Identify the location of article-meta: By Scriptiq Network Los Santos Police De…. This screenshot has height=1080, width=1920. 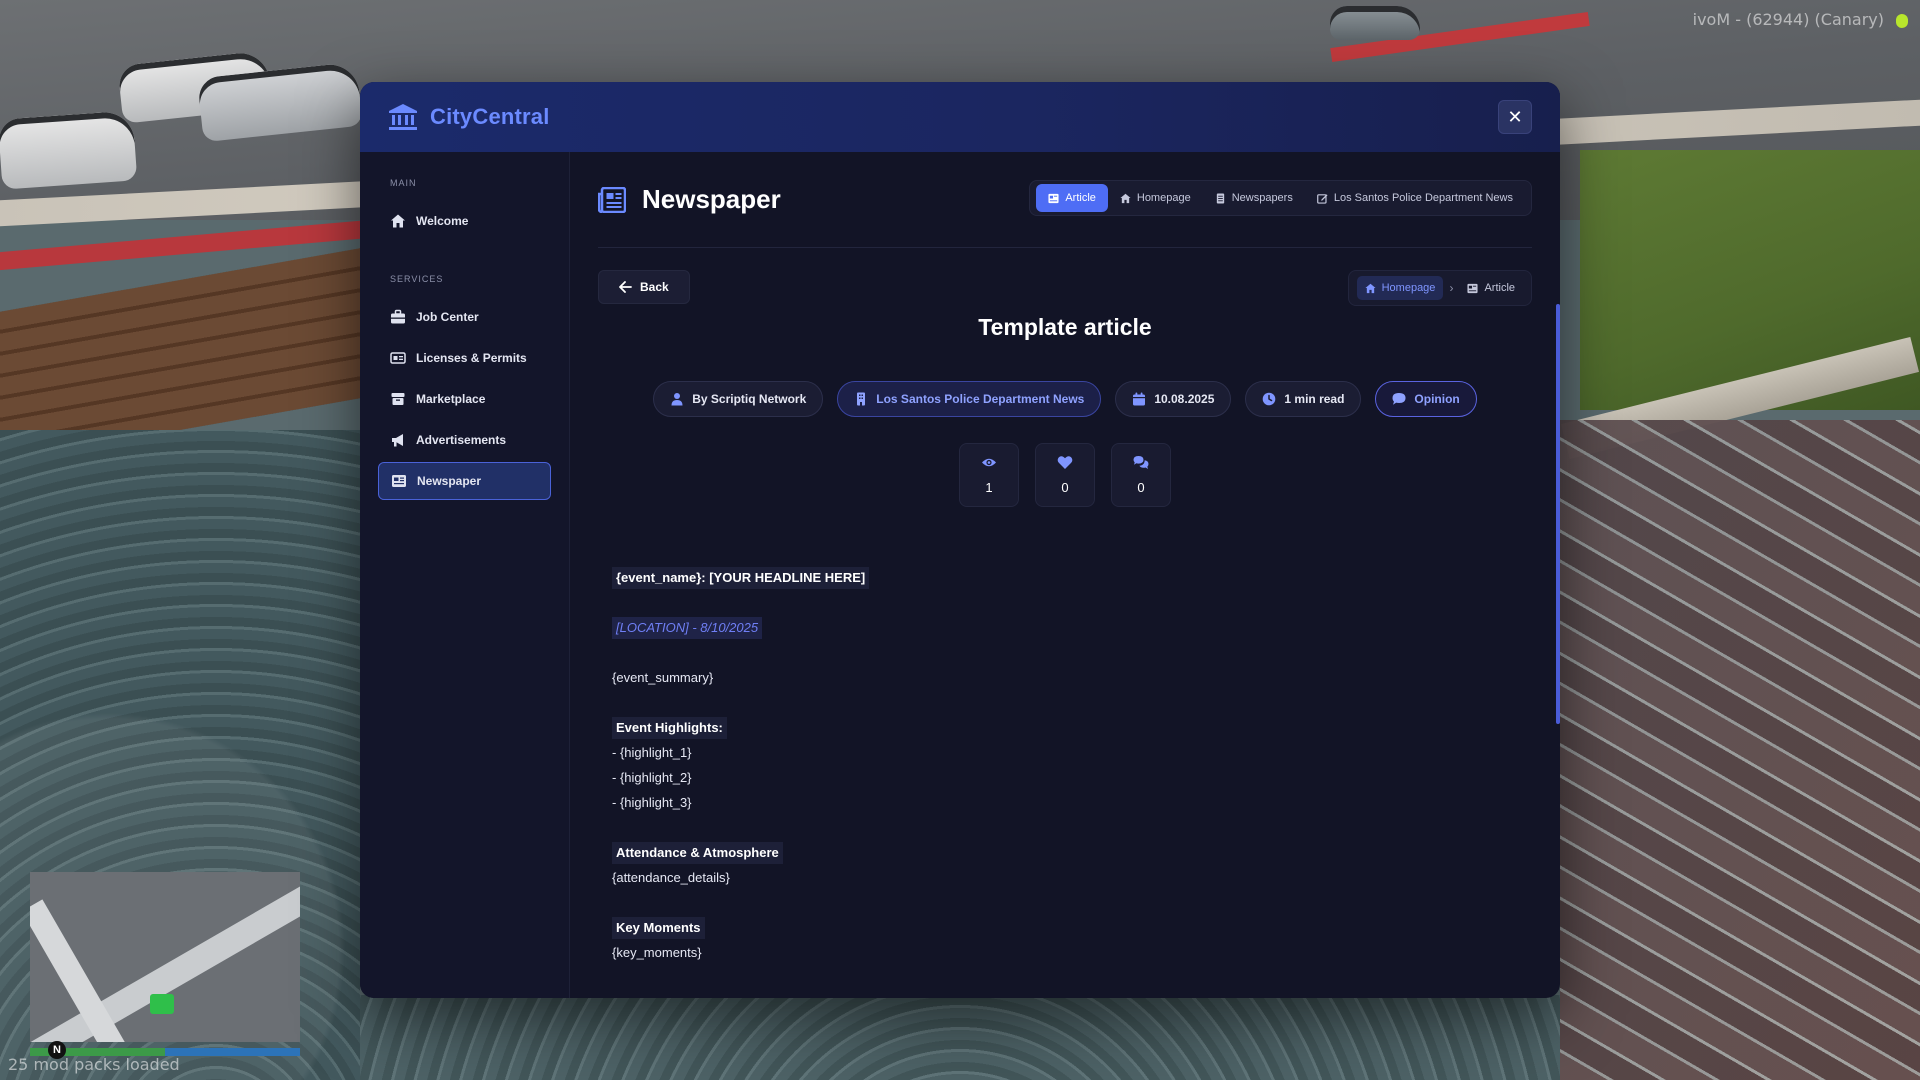
(1065, 399).